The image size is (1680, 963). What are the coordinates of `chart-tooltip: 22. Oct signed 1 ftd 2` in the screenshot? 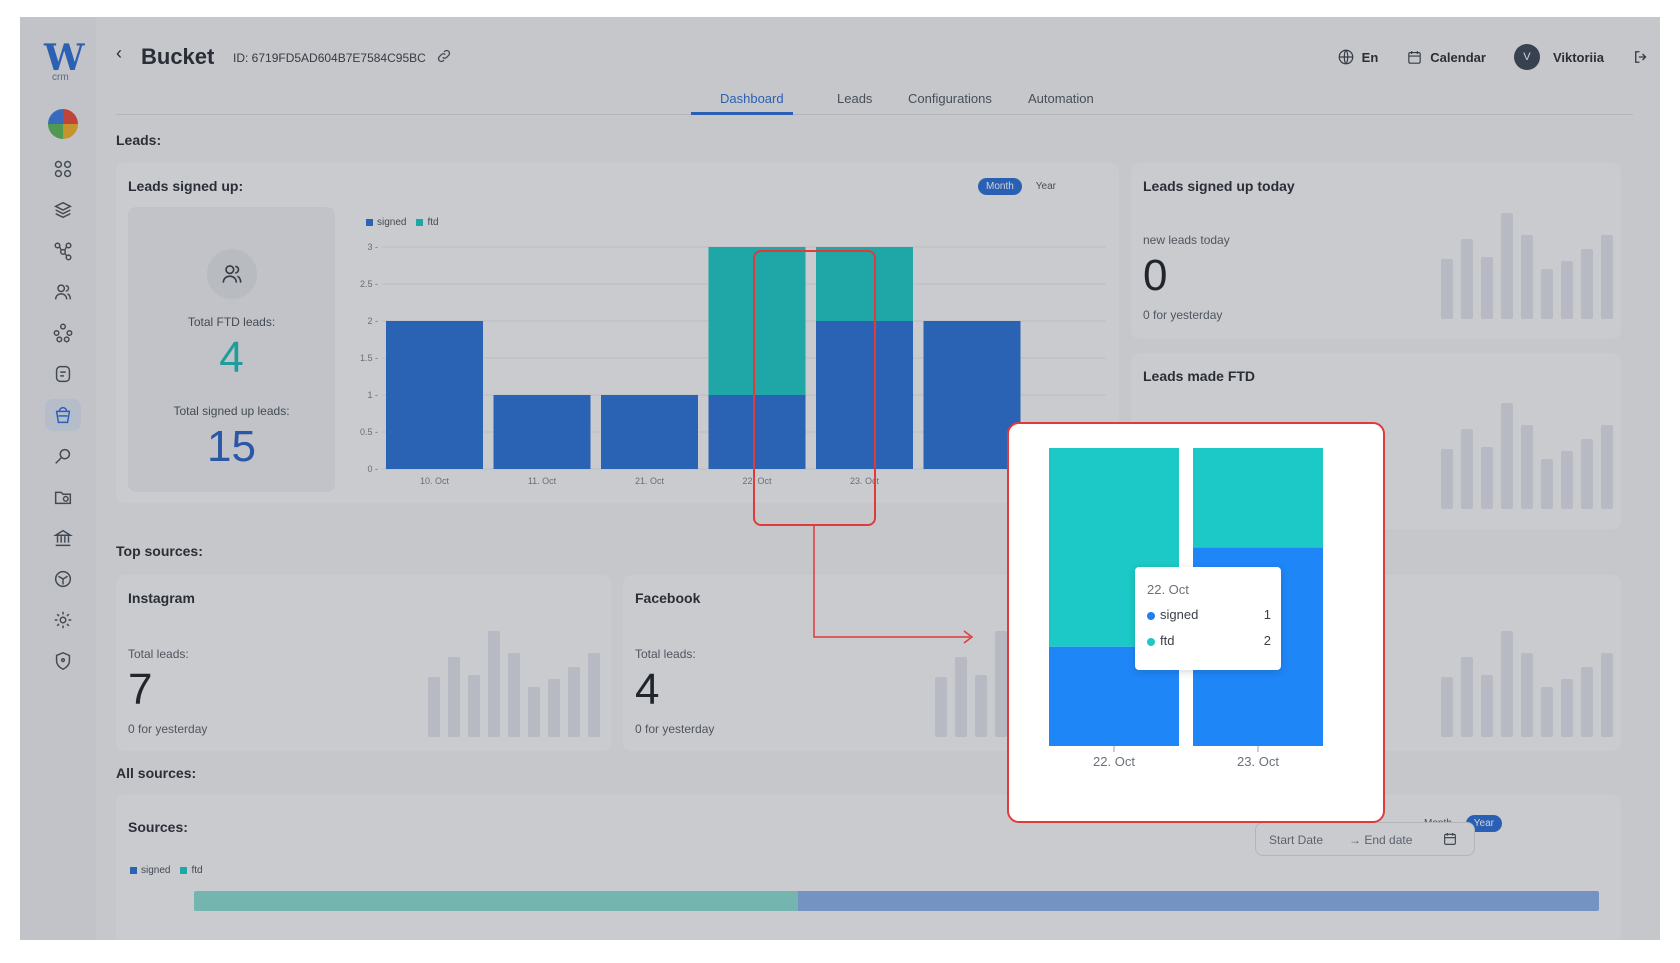 It's located at (1208, 618).